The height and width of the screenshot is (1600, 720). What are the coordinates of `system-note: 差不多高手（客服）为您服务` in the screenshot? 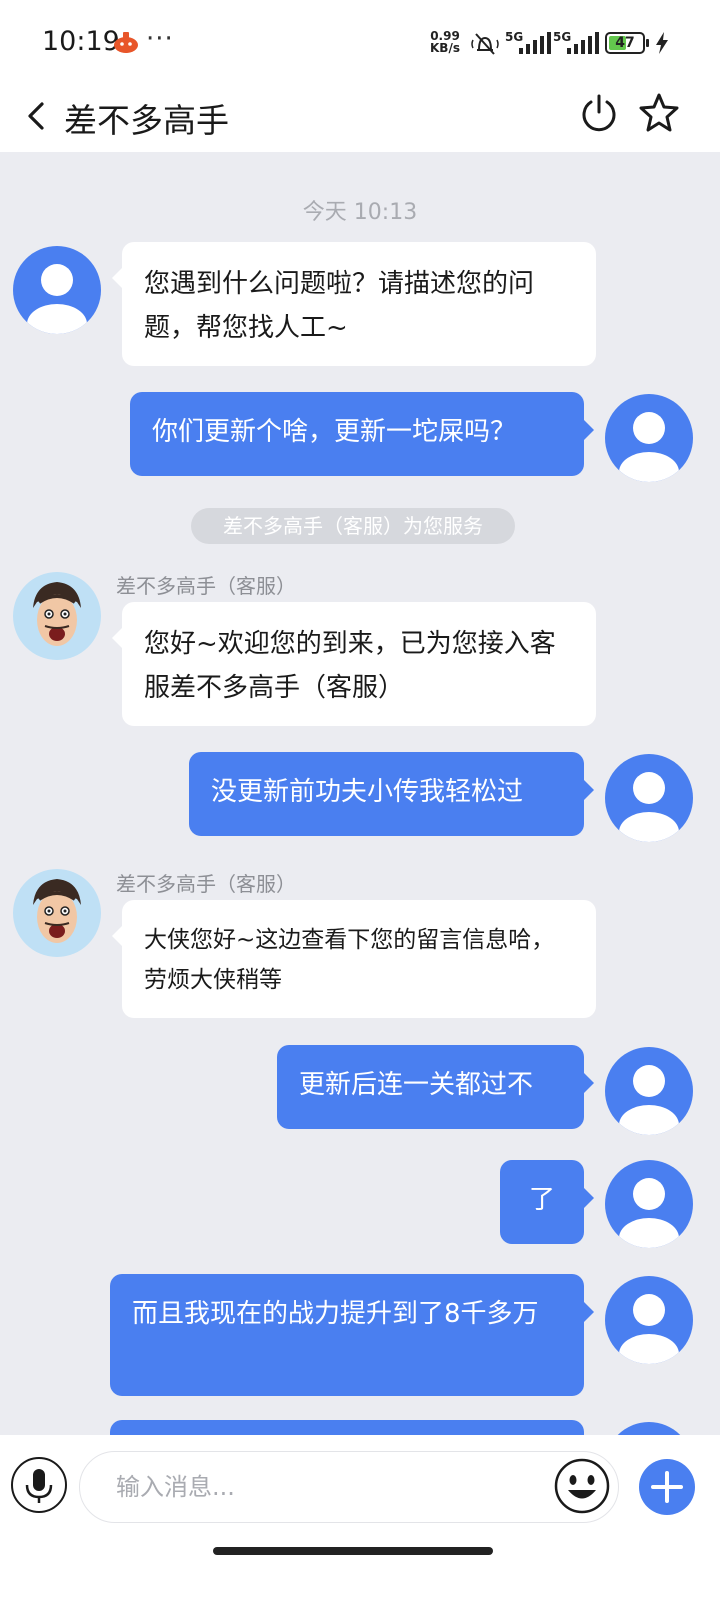 It's located at (353, 526).